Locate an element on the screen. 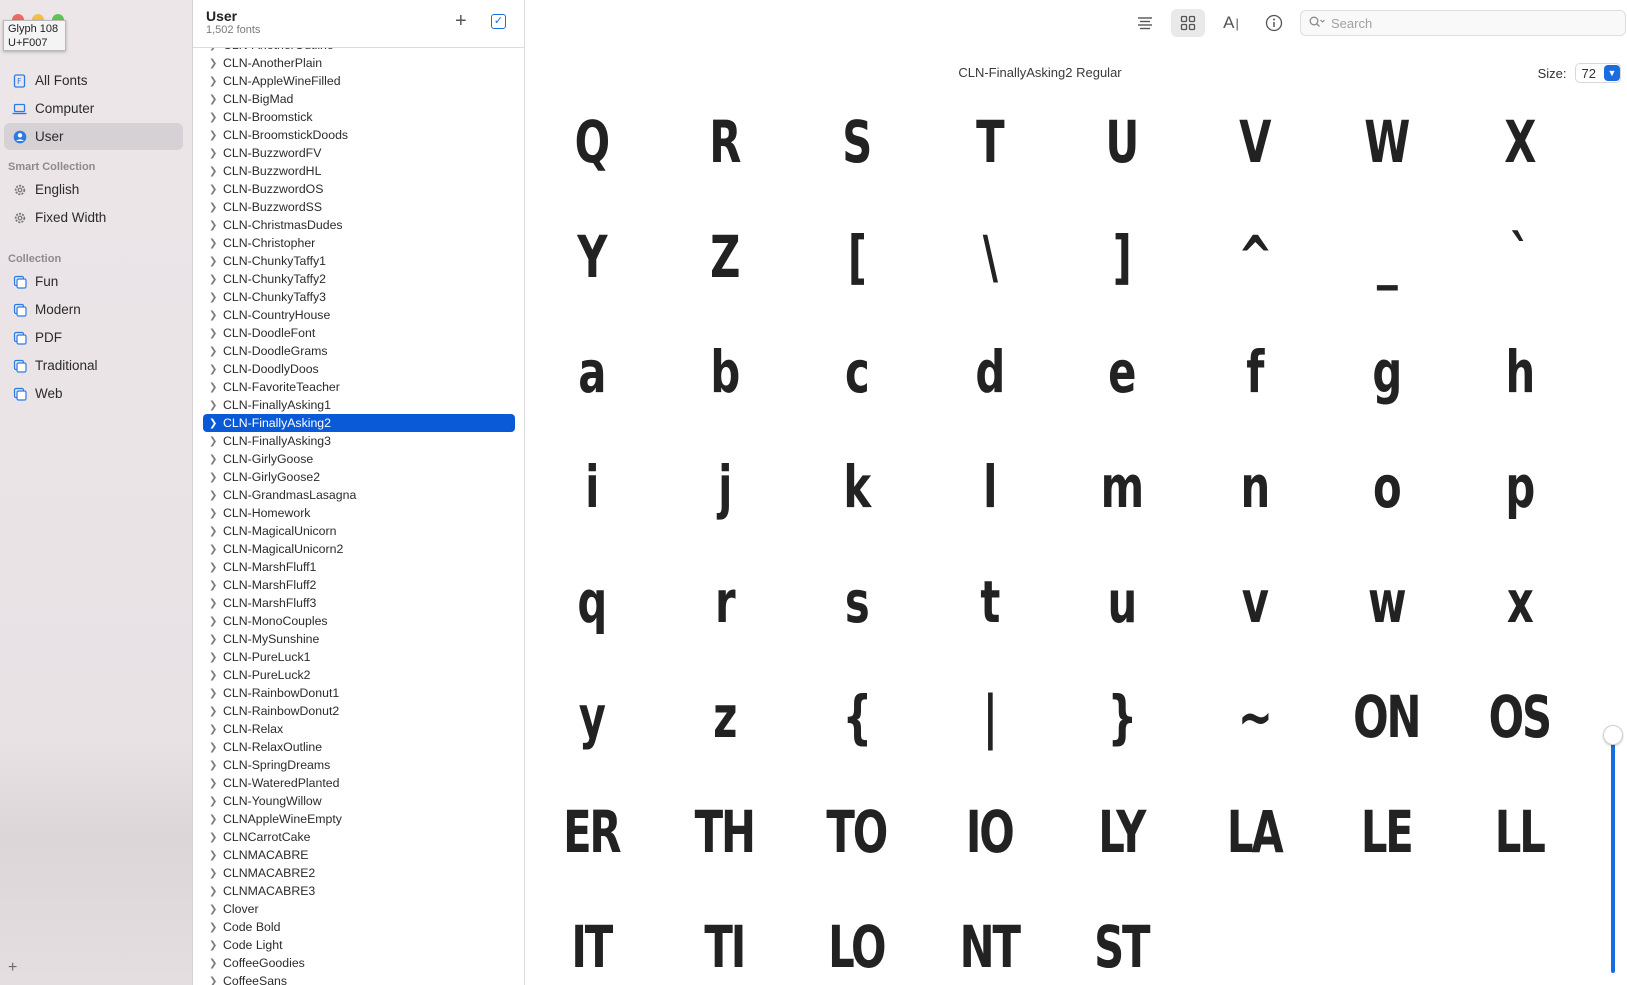  glyph-cell: [ is located at coordinates (856, 256).